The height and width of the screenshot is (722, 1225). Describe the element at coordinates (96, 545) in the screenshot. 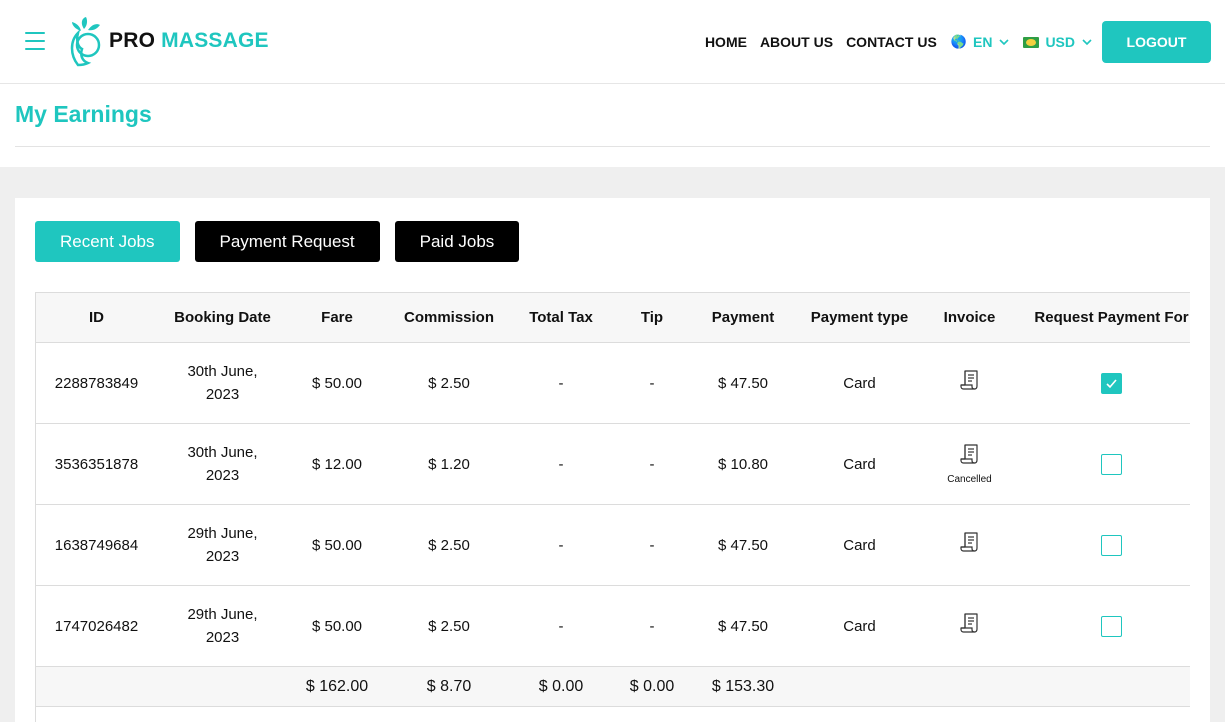

I see `cell-id: 1638749684` at that location.